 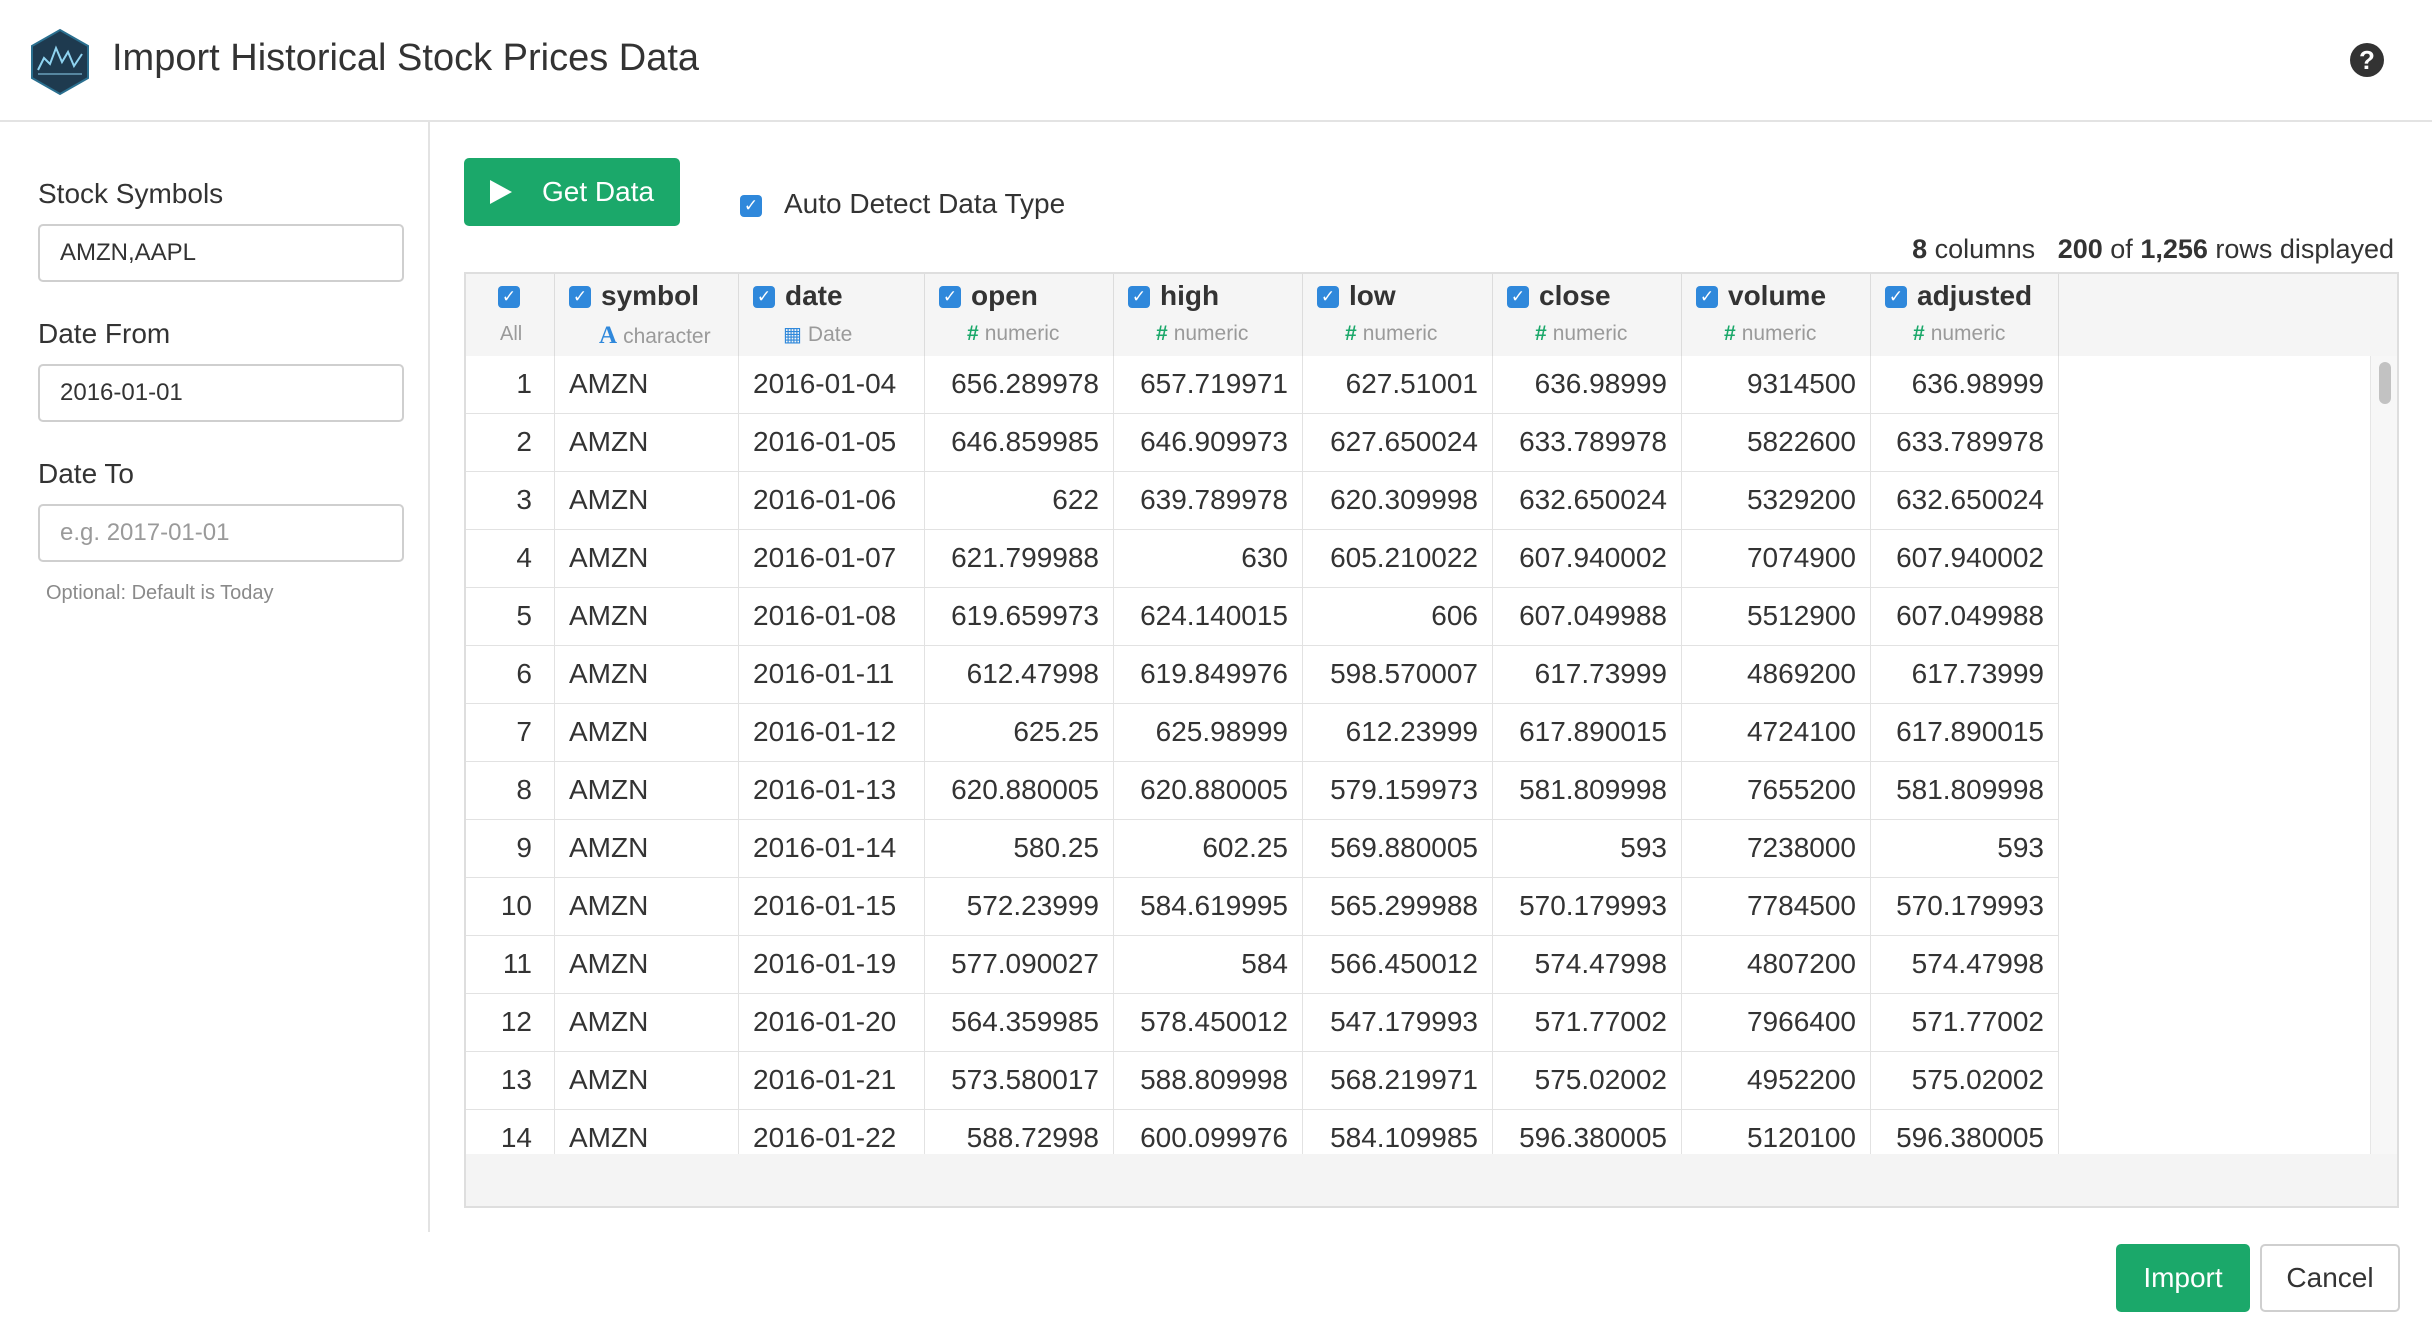 I want to click on column-checkbox-close: ✓, so click(x=1518, y=297).